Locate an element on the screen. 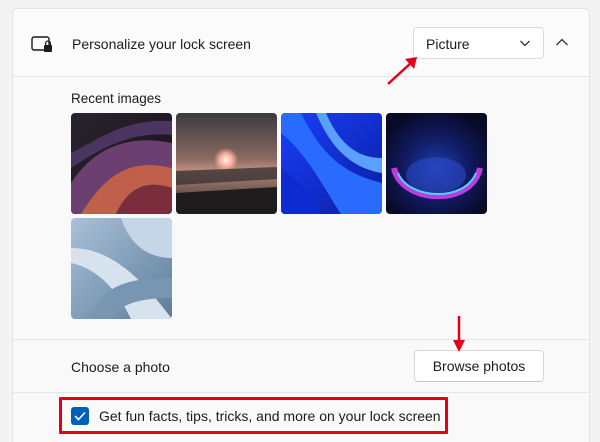 This screenshot has height=442, width=600. annotation-highlight-box is located at coordinates (253, 415).